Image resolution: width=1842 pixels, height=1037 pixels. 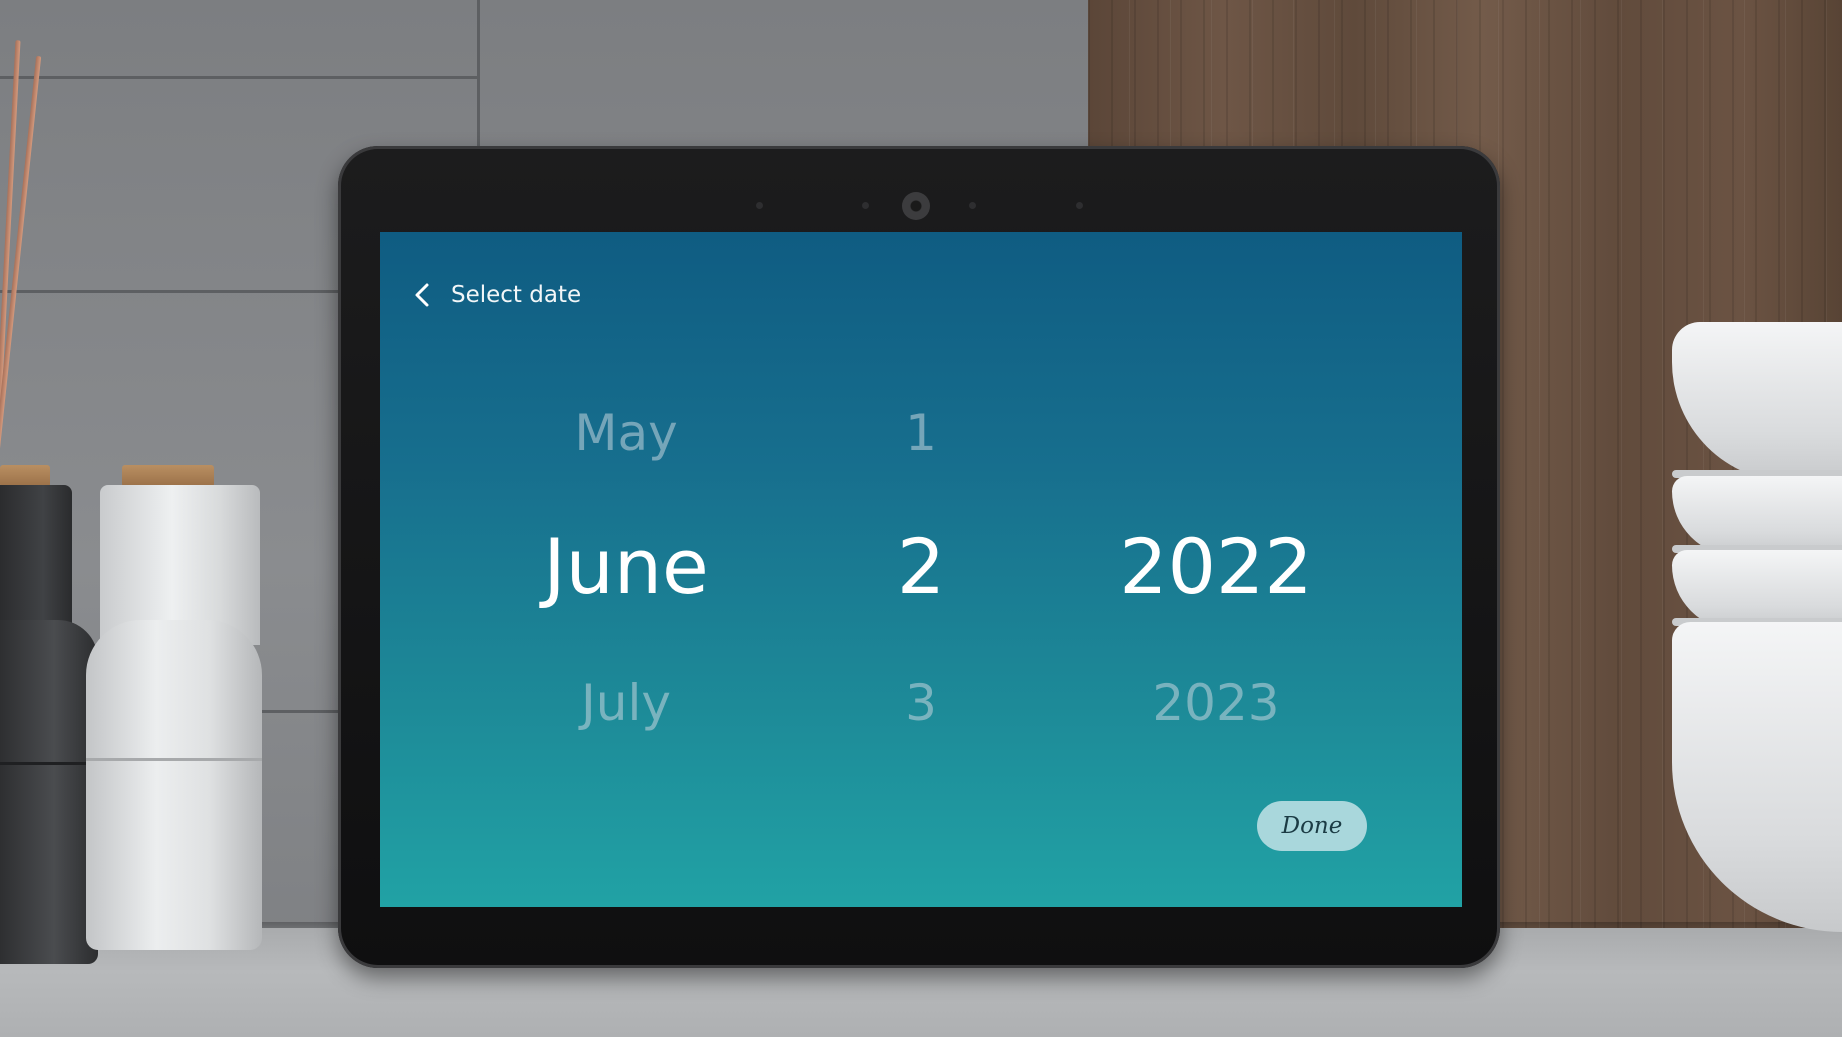 What do you see at coordinates (626, 566) in the screenshot?
I see `month-option-selected: June` at bounding box center [626, 566].